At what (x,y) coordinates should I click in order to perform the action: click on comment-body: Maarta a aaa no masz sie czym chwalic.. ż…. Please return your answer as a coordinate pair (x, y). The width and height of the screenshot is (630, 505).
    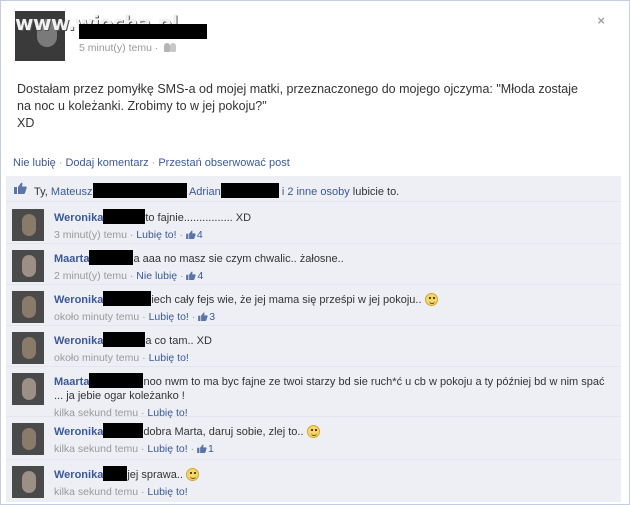
    Looking at the image, I should click on (334, 266).